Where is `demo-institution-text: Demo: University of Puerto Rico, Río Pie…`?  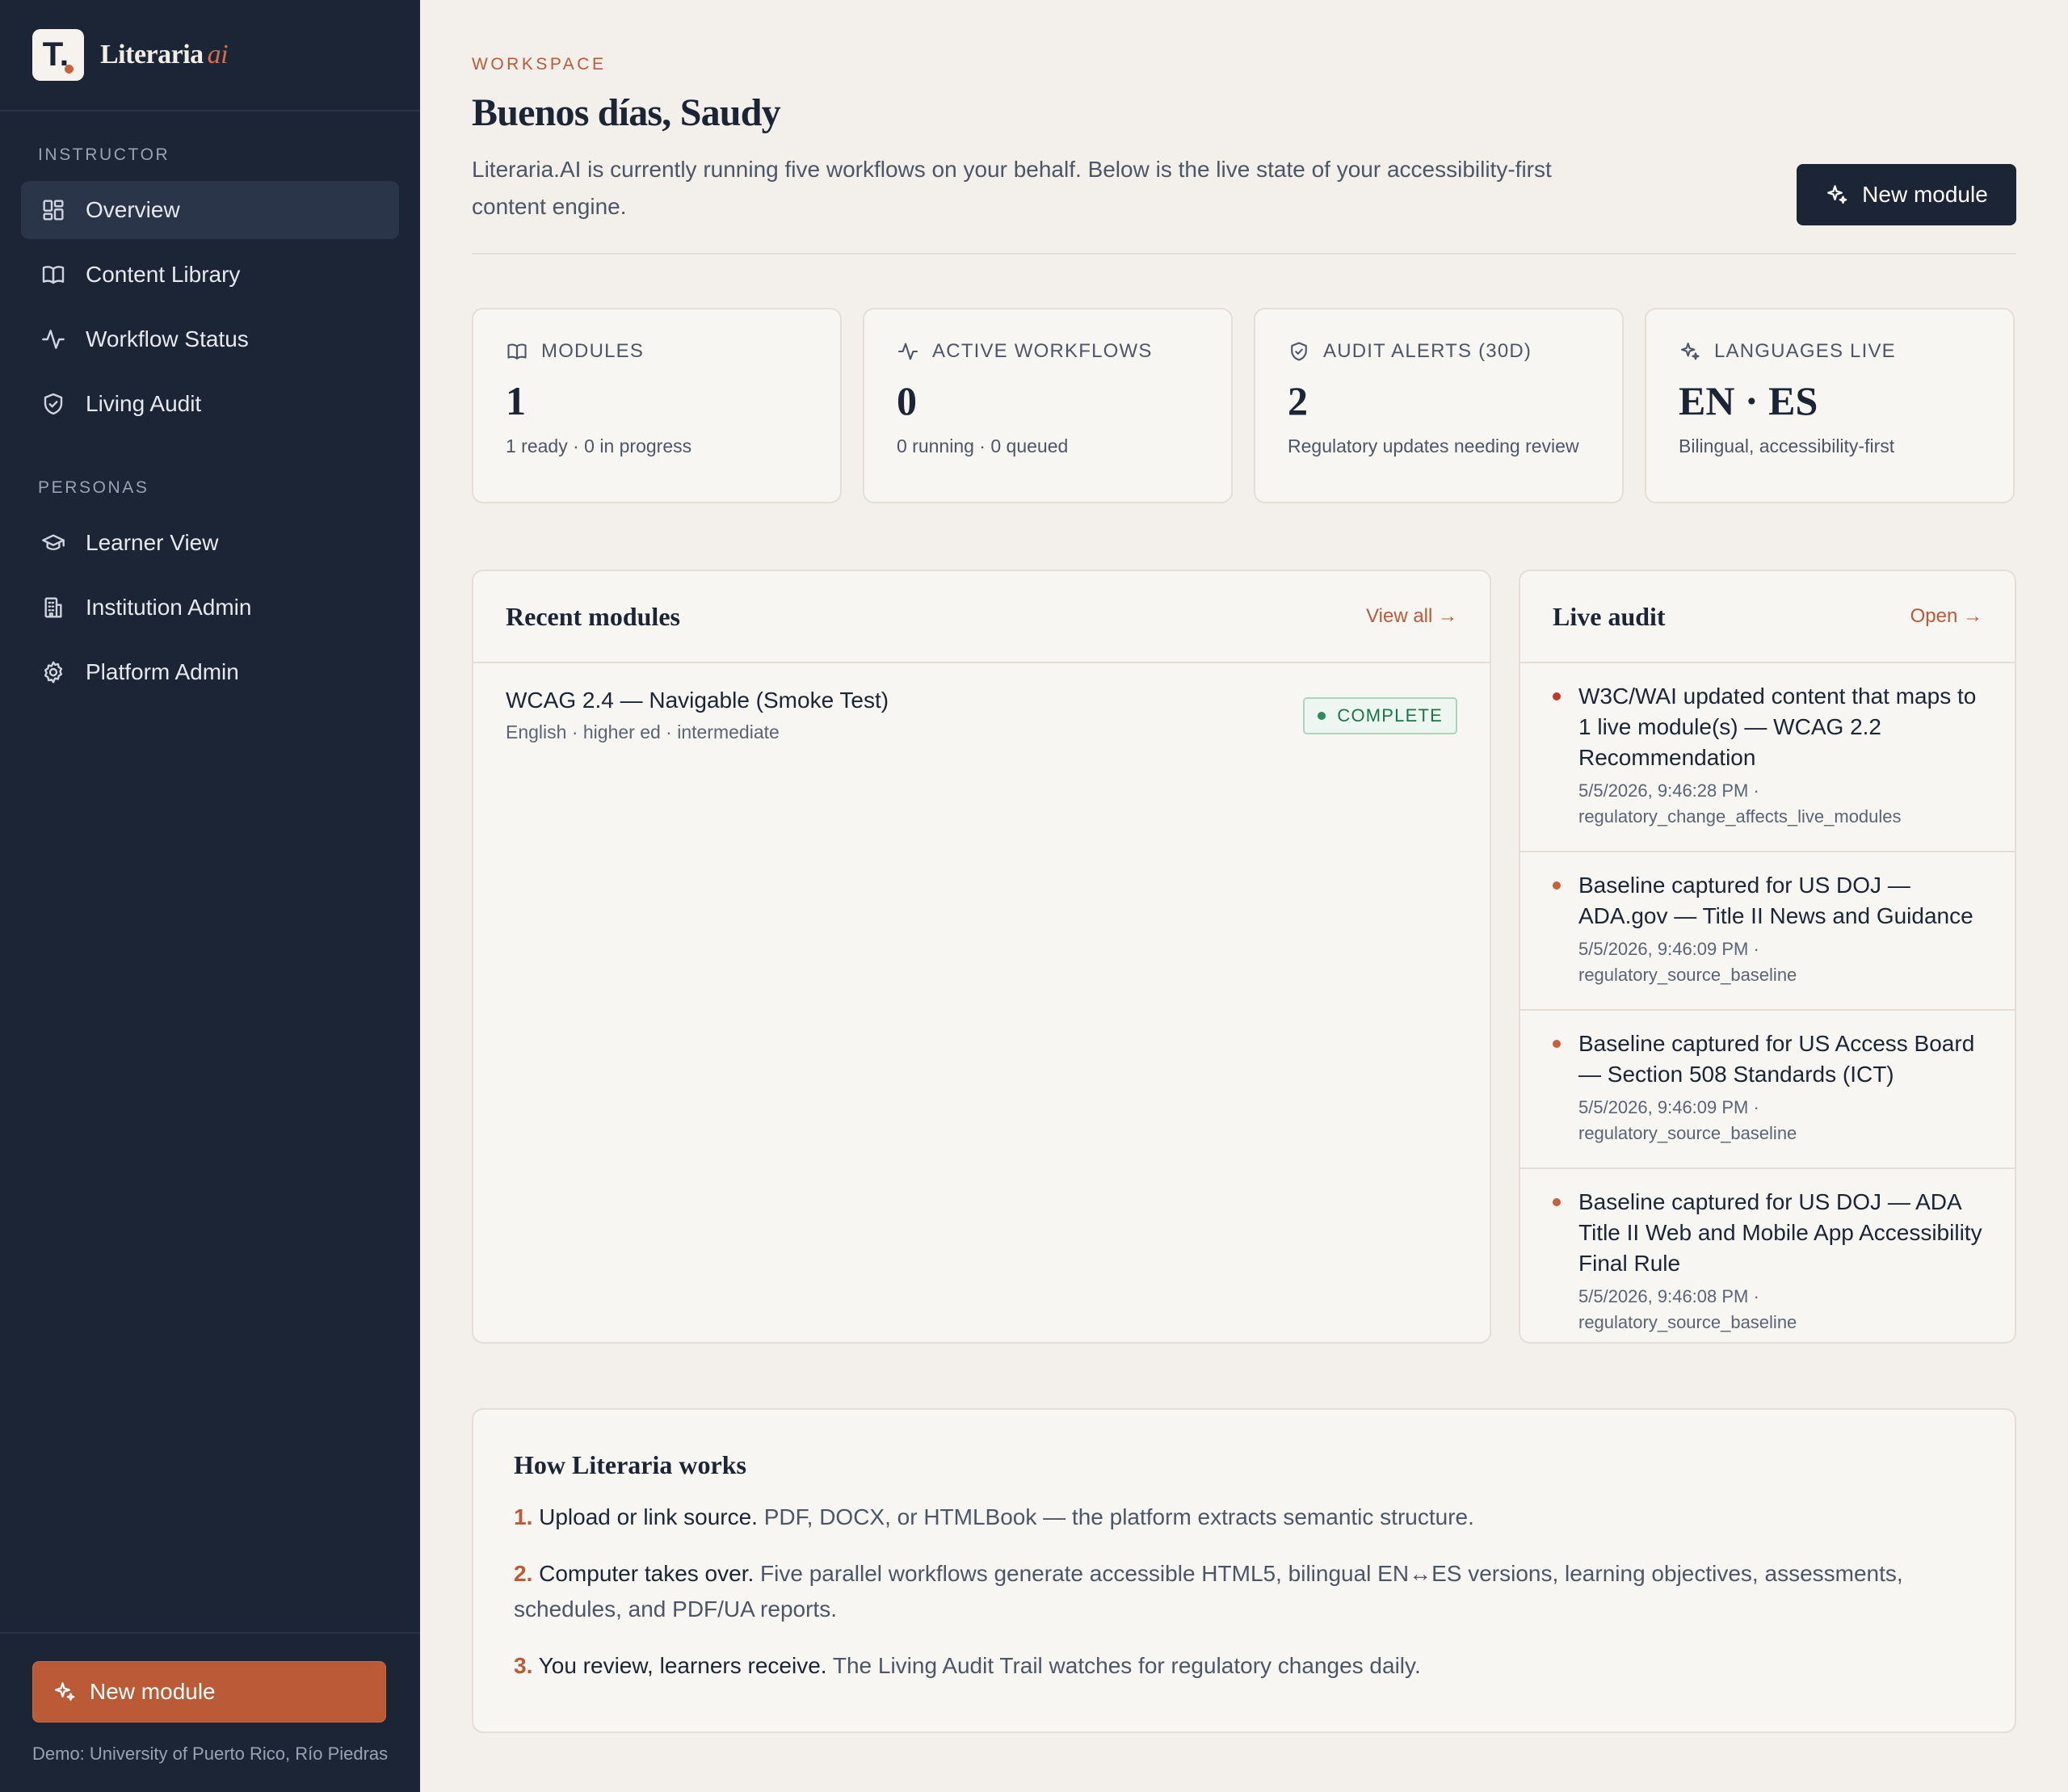 demo-institution-text: Demo: University of Puerto Rico, Río Pie… is located at coordinates (211, 1754).